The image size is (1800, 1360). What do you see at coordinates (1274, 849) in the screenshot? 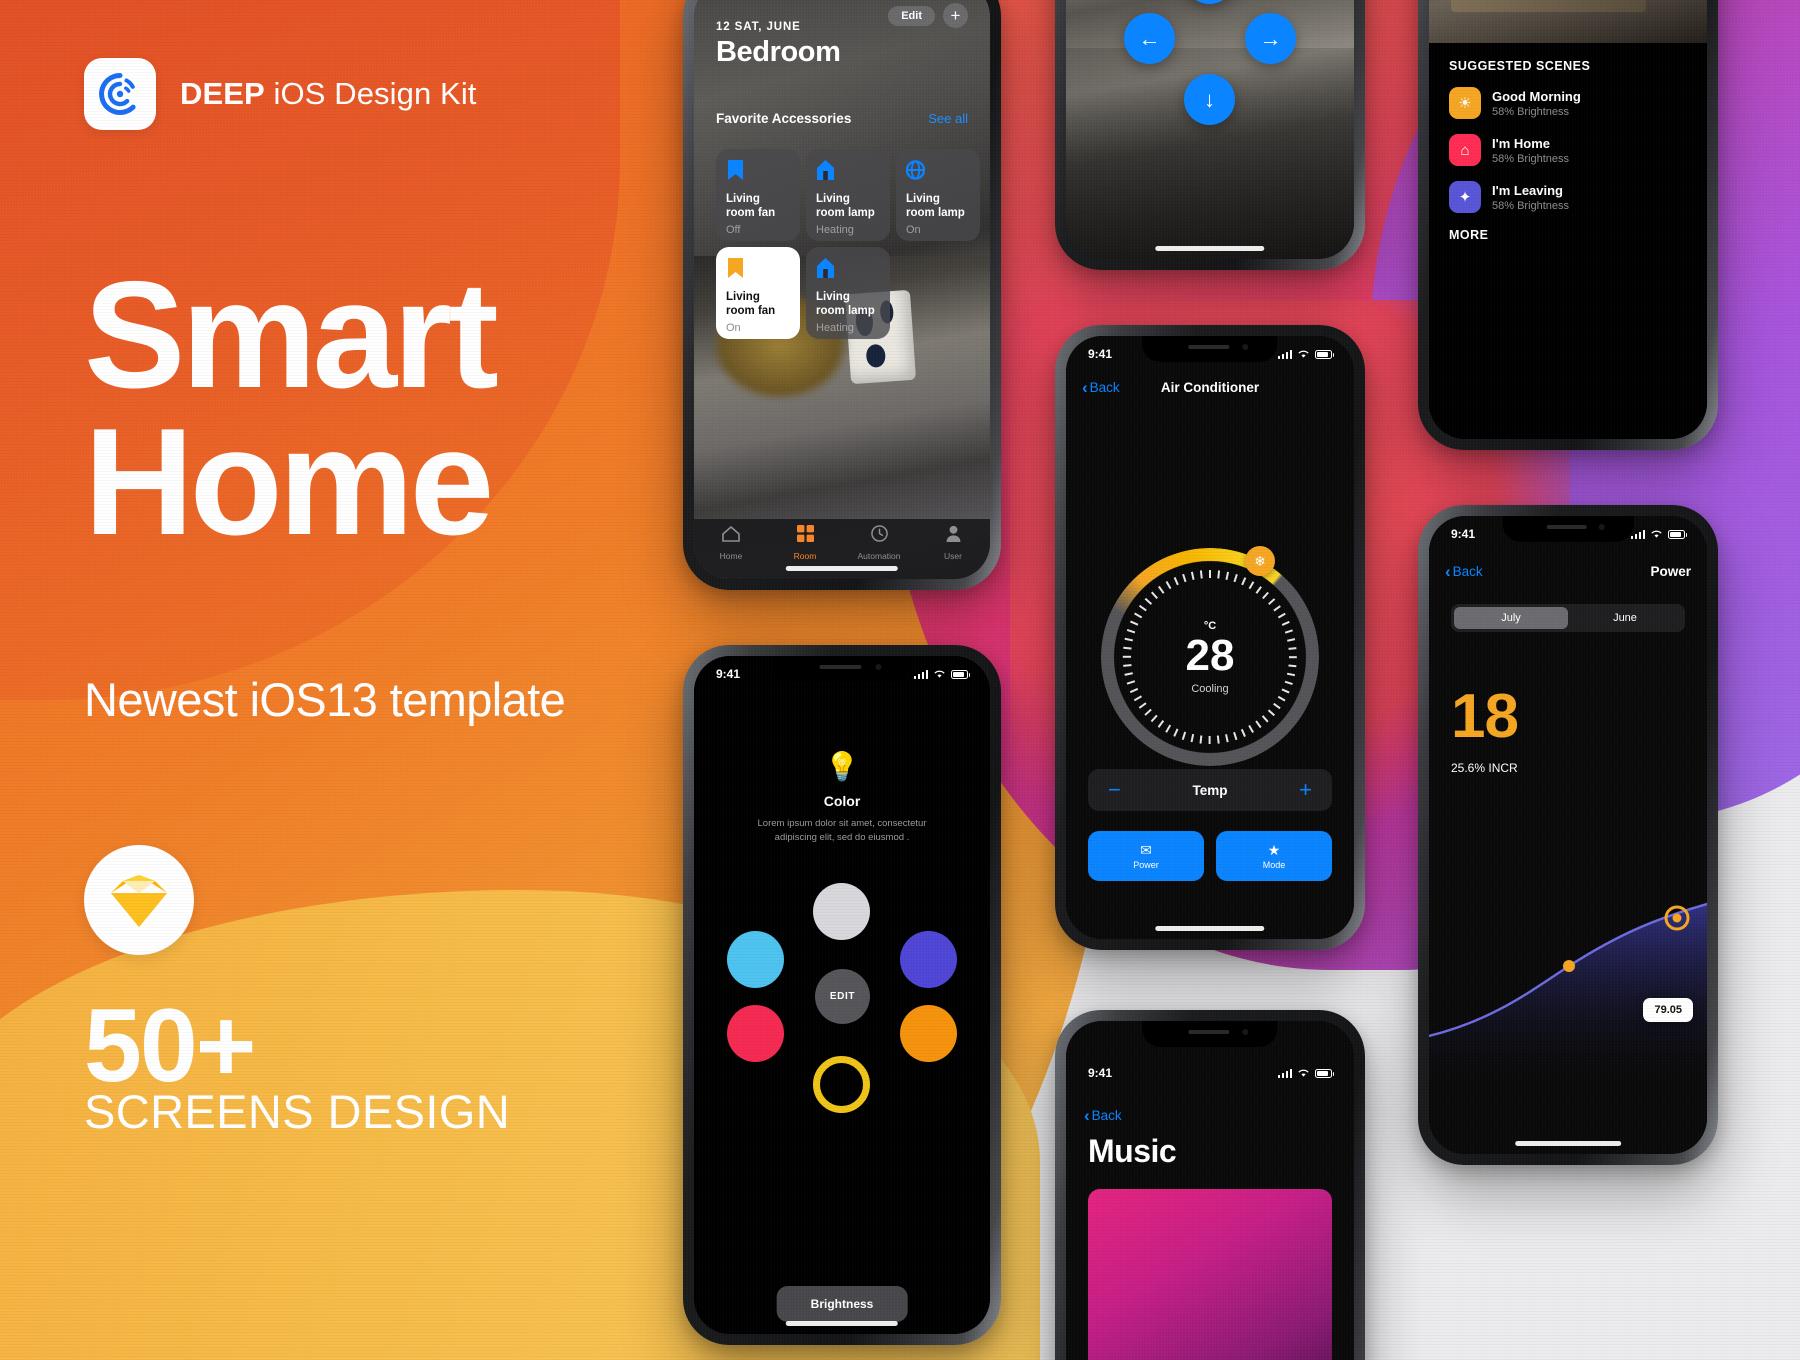
I see `star-icon: ★` at bounding box center [1274, 849].